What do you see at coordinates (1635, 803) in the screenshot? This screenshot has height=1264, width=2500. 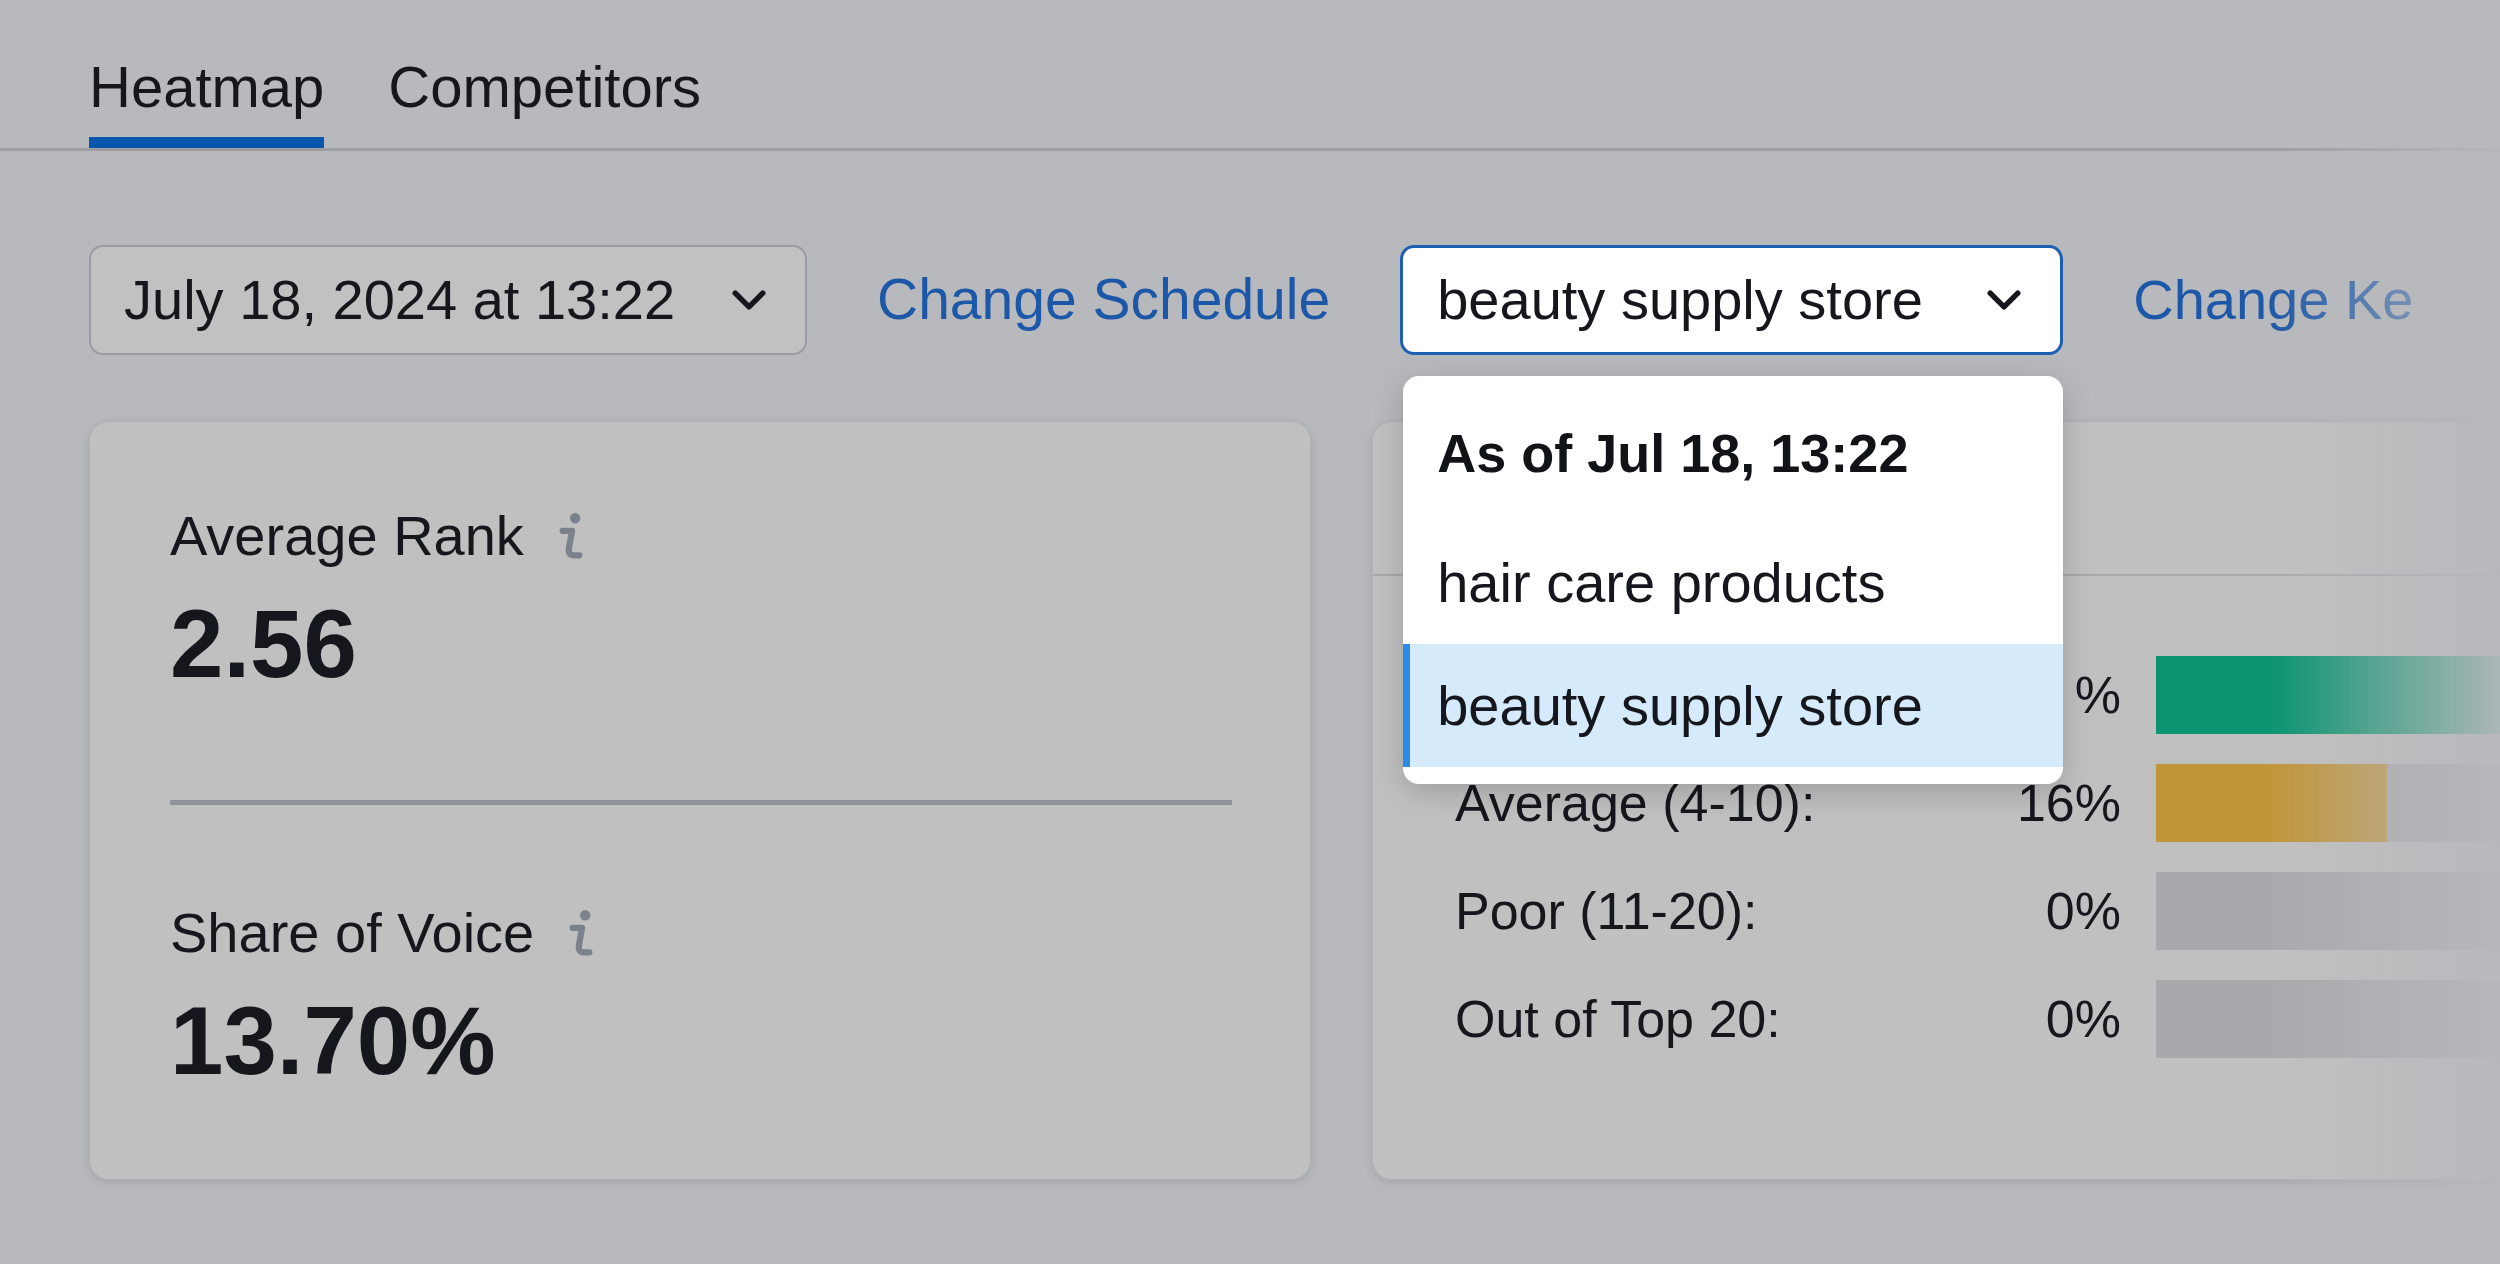 I see `rank-label: Average (4-10):` at bounding box center [1635, 803].